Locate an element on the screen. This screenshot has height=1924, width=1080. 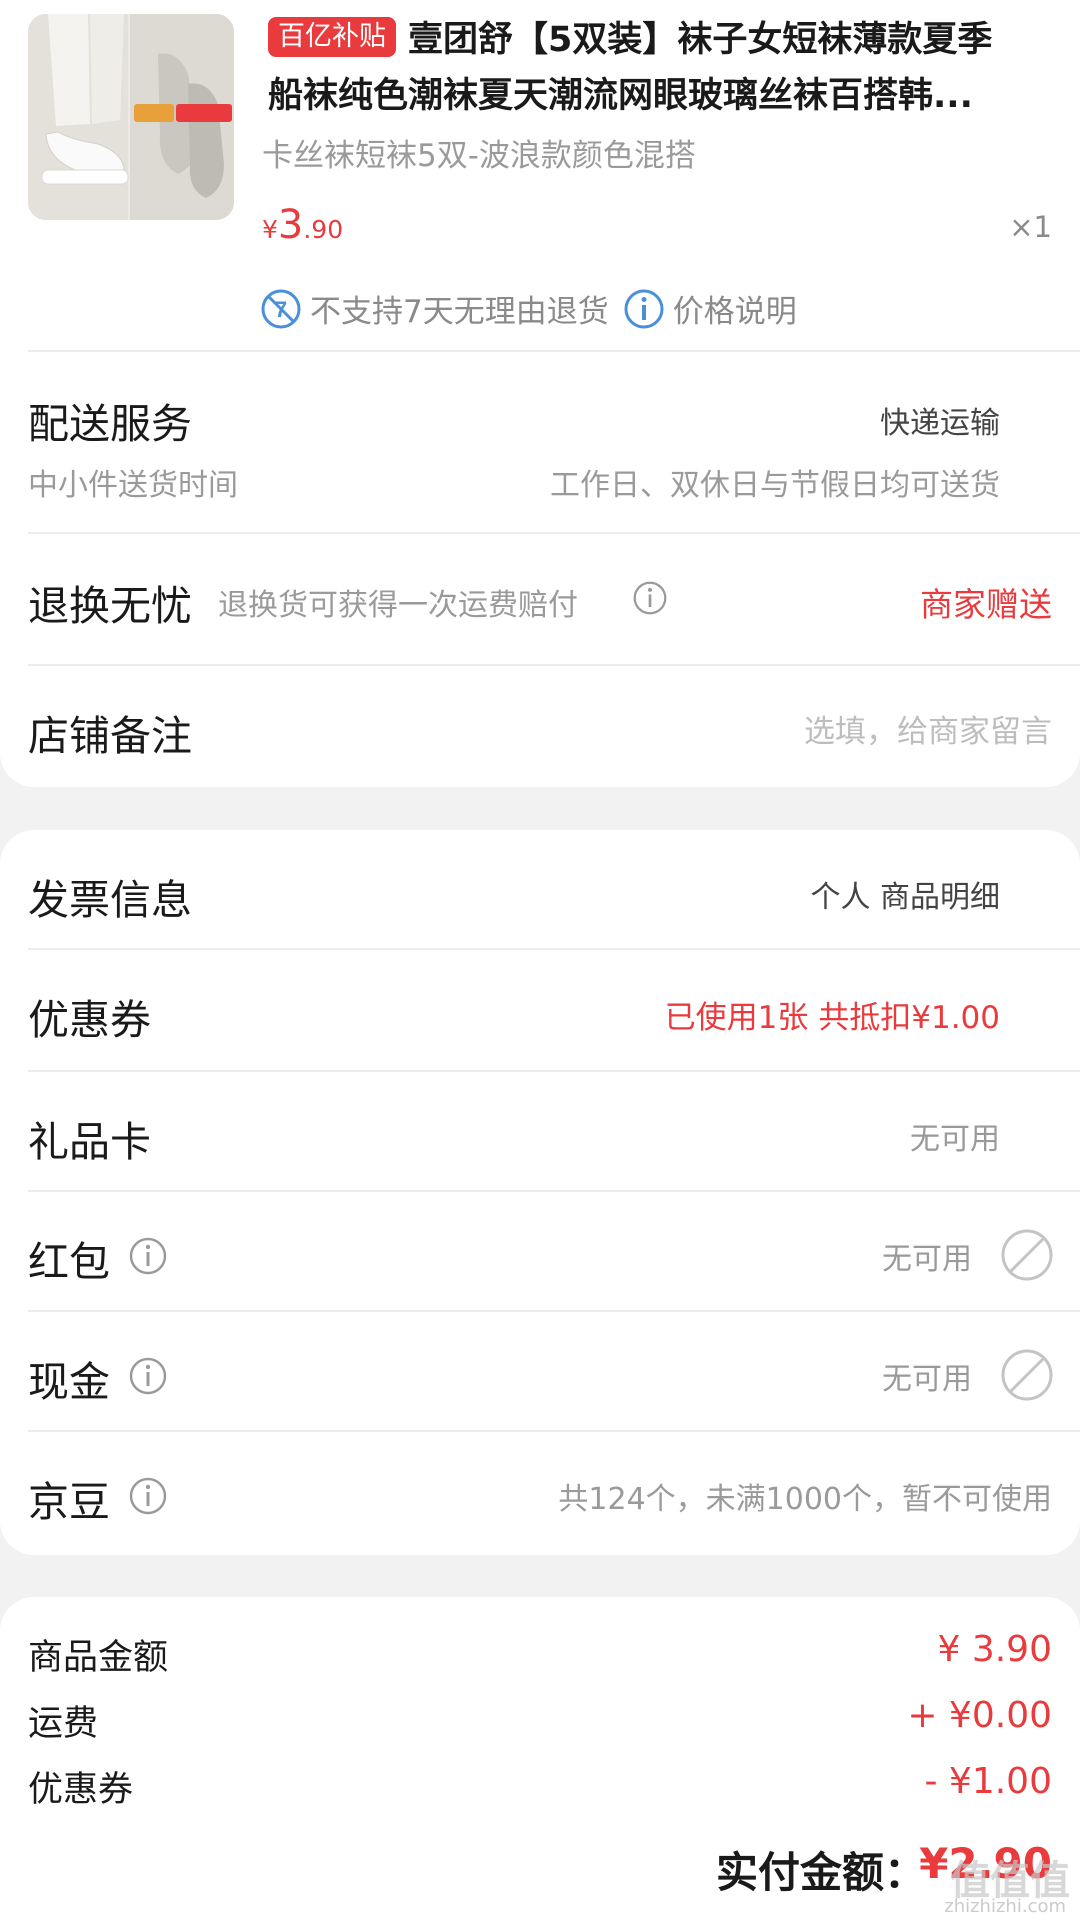
return-worry-label: 退换无忧 is located at coordinates (110, 606).